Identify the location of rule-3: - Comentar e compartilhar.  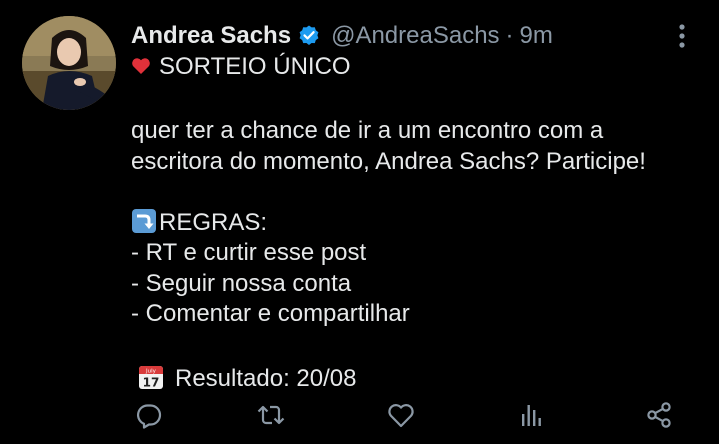
(270, 313).